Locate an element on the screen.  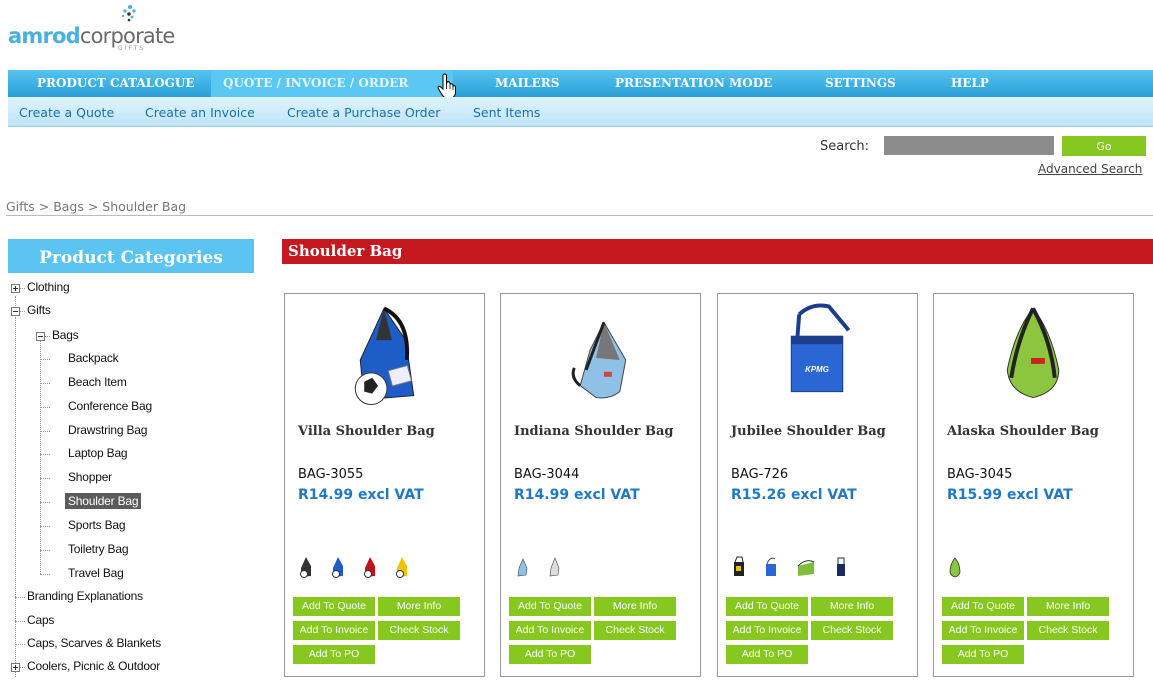
advanced-search-link: Advanced Search is located at coordinates (1090, 169).